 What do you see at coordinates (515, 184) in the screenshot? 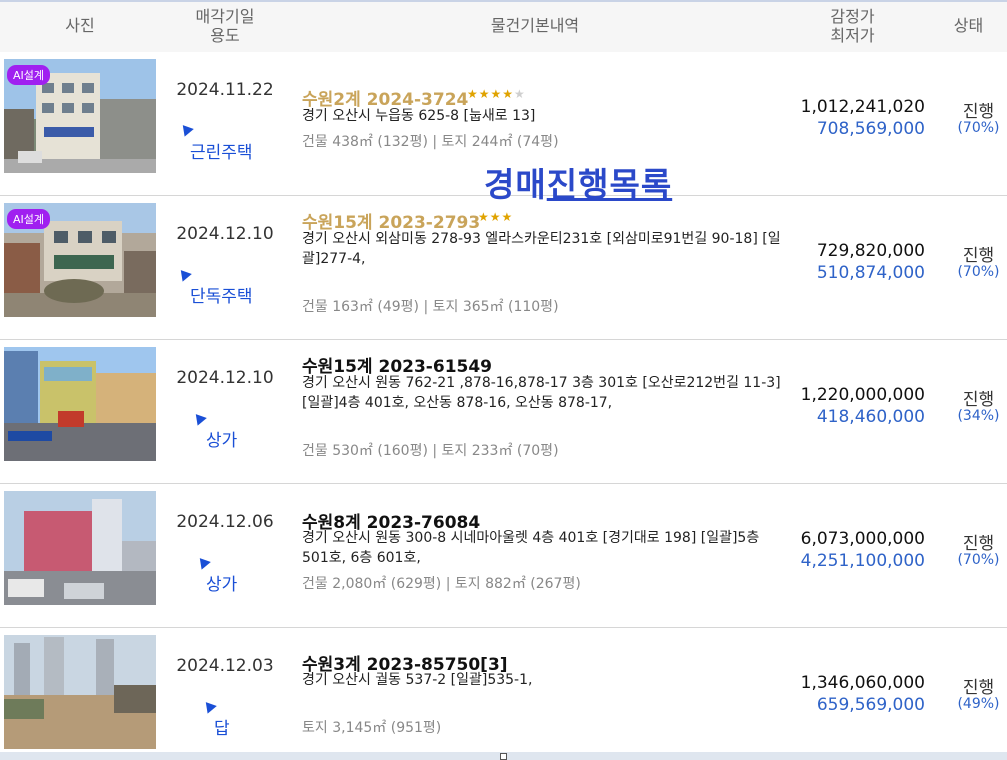
I see `title-part-1: 경매` at bounding box center [515, 184].